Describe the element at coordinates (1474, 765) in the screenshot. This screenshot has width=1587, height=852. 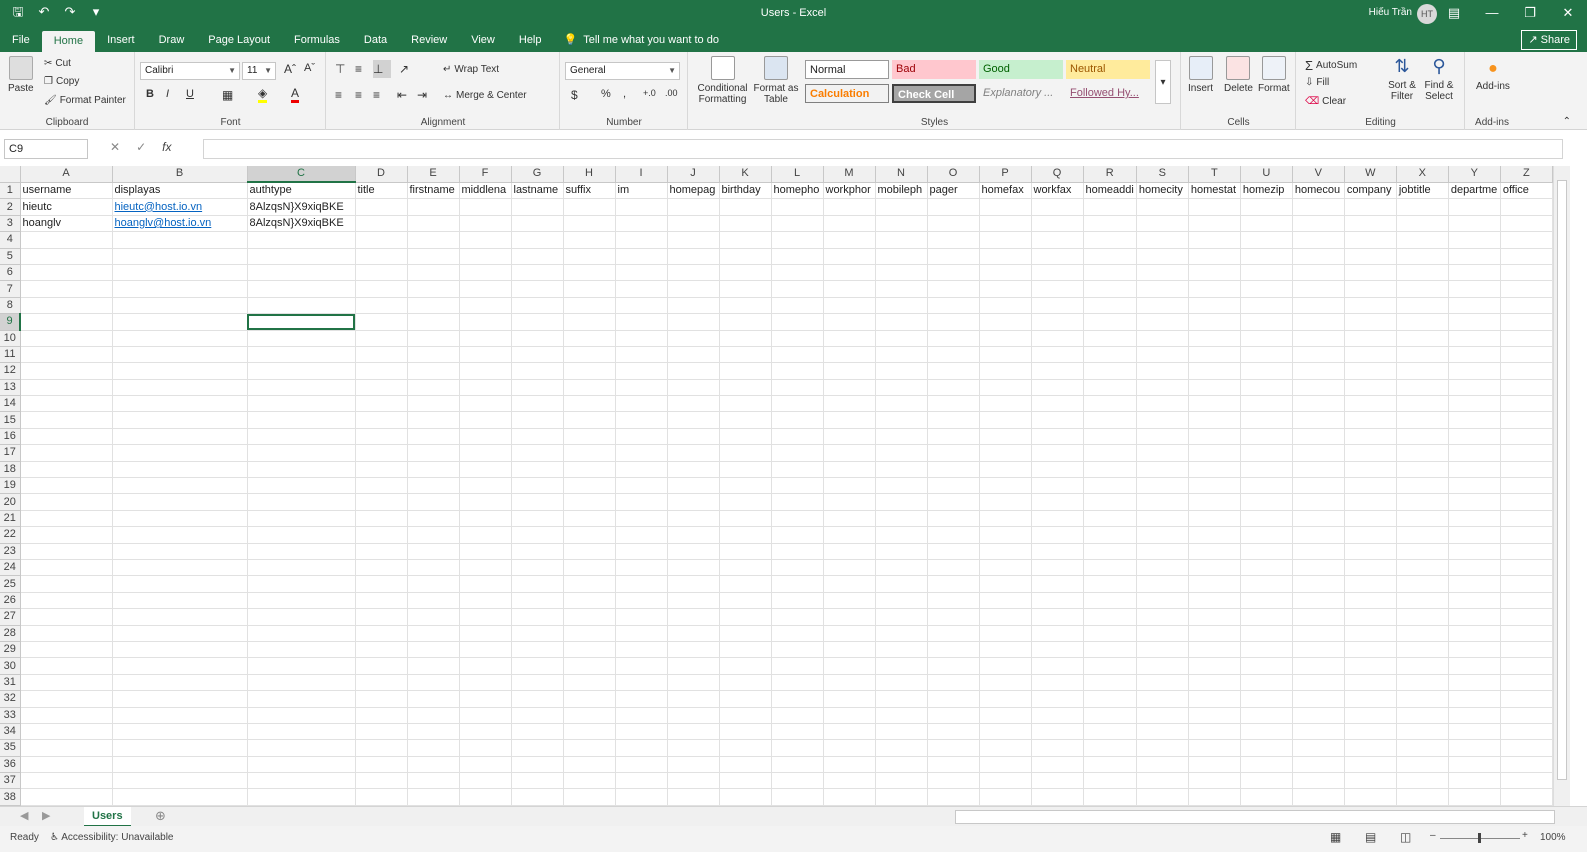
I see `cell-y36` at that location.